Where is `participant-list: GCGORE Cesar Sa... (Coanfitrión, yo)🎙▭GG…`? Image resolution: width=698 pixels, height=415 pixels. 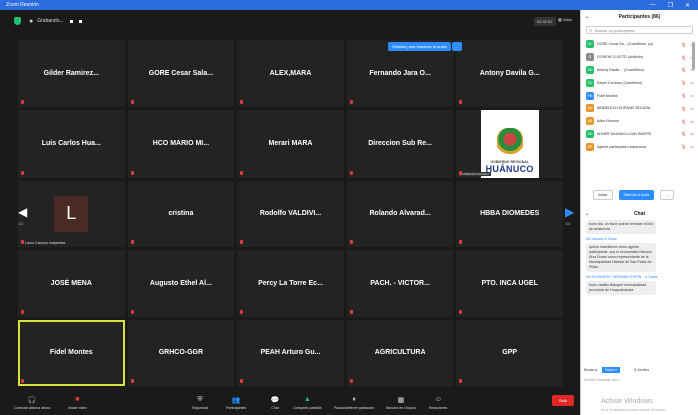
participant-list: GCGORE Cesar Sa... (Coanfitrión, yo)🎙▭GG… is located at coordinates (639, 113).